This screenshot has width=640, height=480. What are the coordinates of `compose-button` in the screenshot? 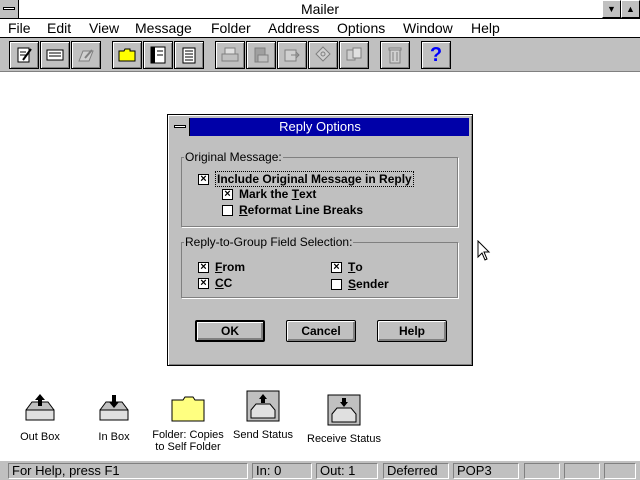 It's located at (24, 55).